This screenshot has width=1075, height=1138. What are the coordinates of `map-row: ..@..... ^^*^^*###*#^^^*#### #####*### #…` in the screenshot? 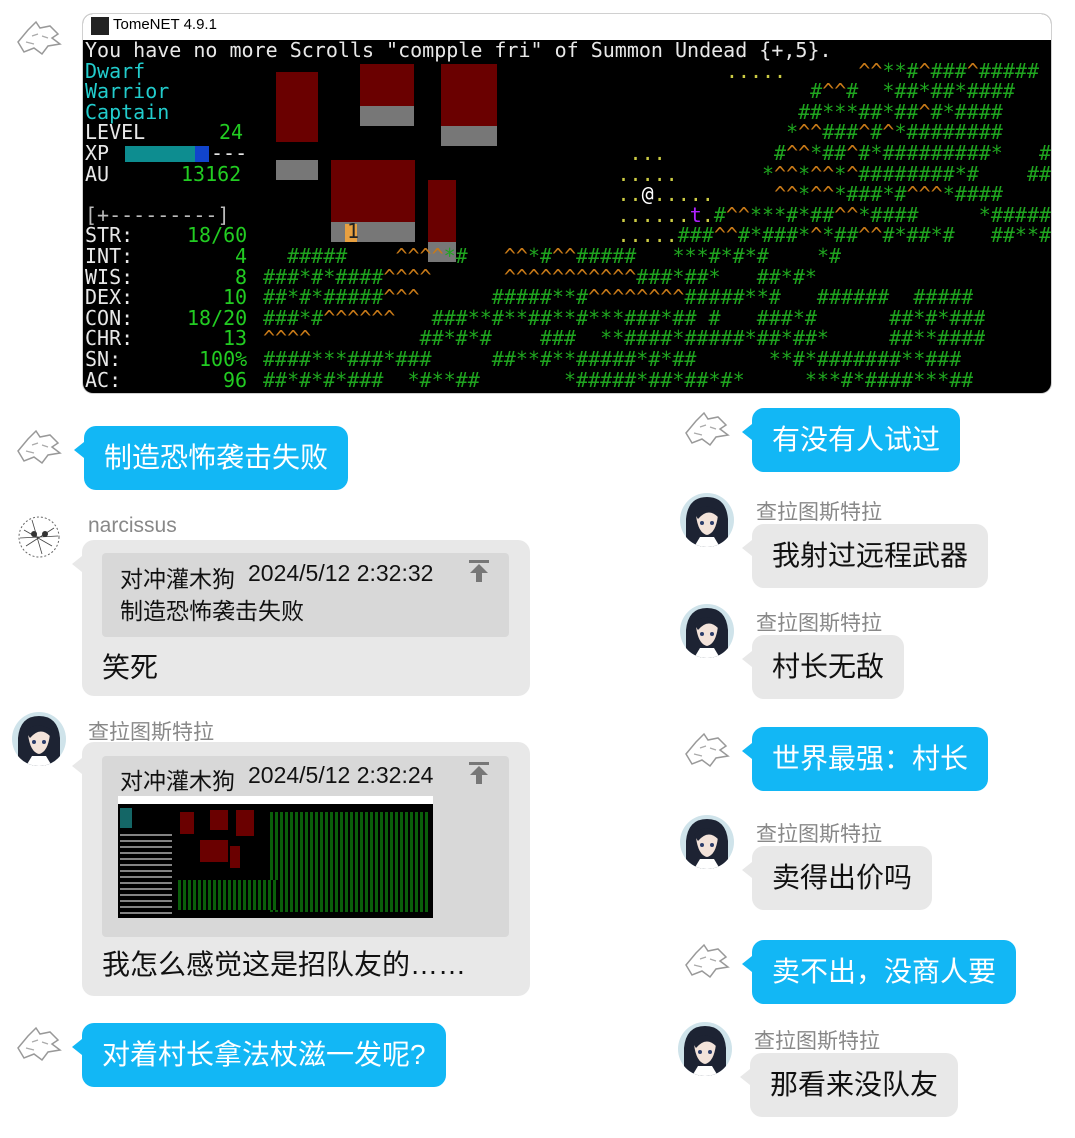 It's located at (810, 194).